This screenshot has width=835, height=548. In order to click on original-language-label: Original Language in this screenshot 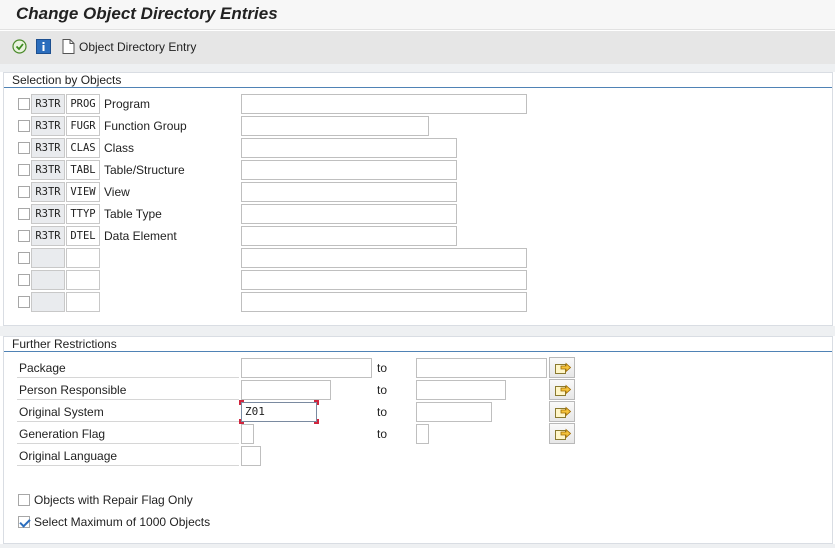, I will do `click(128, 456)`.